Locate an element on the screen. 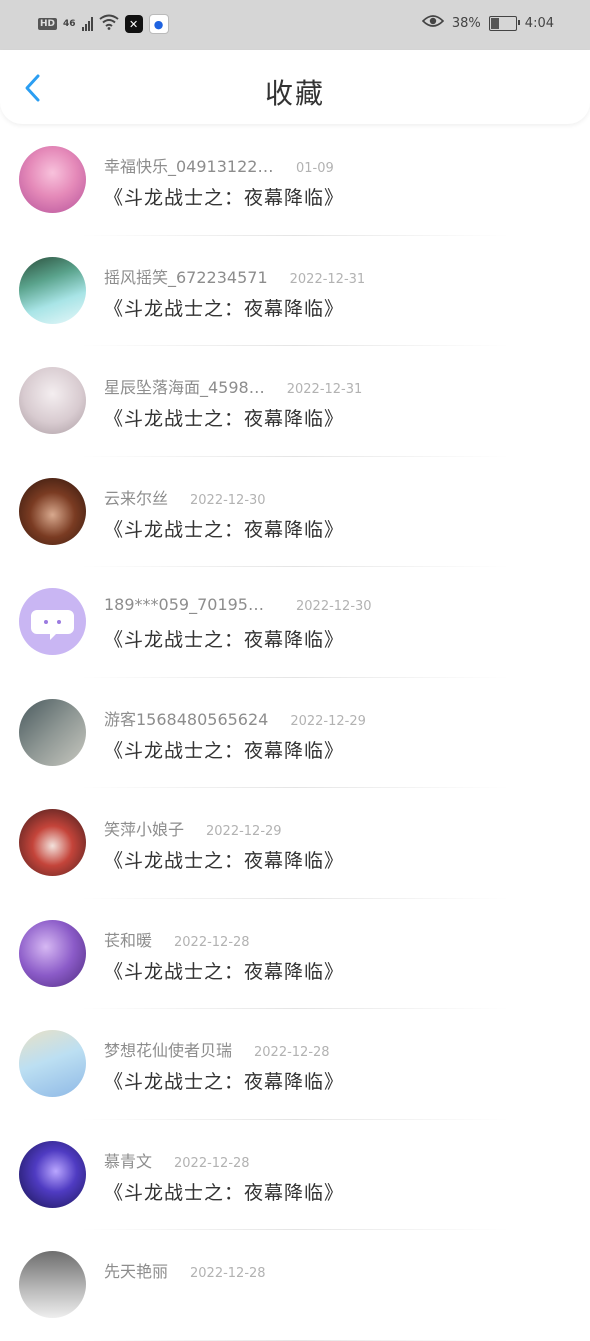 This screenshot has height=1341, width=590. username: 游客1568480565624 is located at coordinates (186, 719).